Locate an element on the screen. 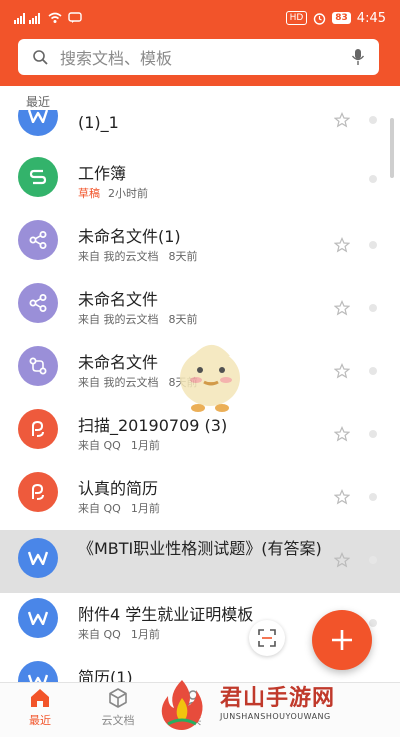 The image size is (400, 737). file-title: 未命名文件(1) is located at coordinates (129, 236).